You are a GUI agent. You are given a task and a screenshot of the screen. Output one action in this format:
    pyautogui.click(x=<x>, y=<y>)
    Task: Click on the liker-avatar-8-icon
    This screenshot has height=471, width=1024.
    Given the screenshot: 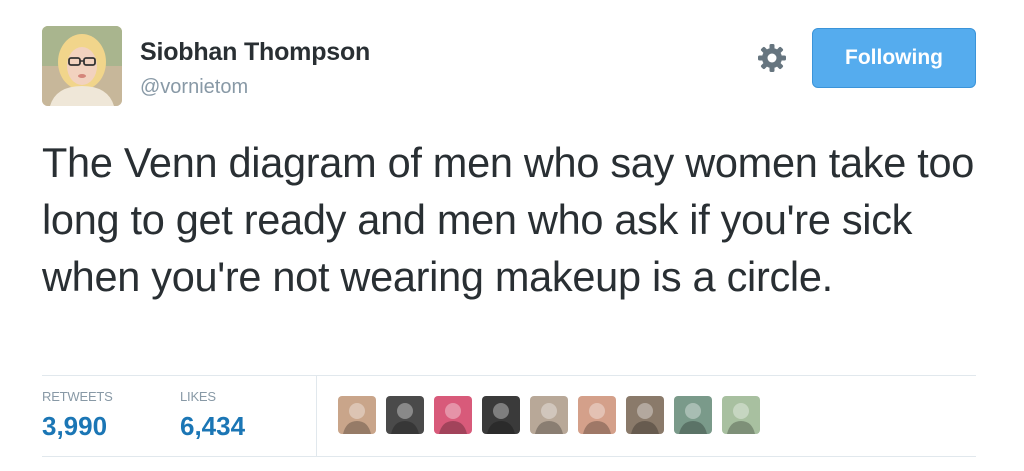 What is the action you would take?
    pyautogui.click(x=693, y=415)
    